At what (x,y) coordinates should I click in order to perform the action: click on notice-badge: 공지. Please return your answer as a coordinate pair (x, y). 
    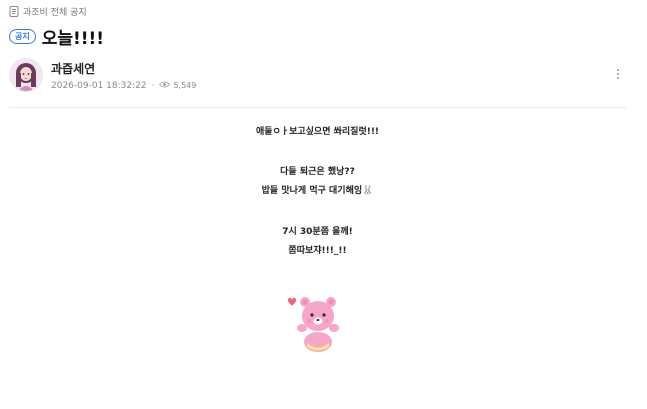
    Looking at the image, I should click on (22, 36).